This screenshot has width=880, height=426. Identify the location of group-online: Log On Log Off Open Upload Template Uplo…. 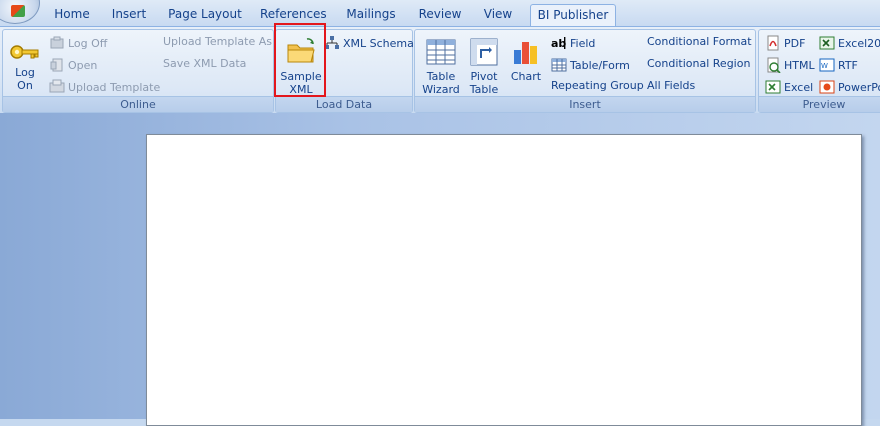
(138, 71).